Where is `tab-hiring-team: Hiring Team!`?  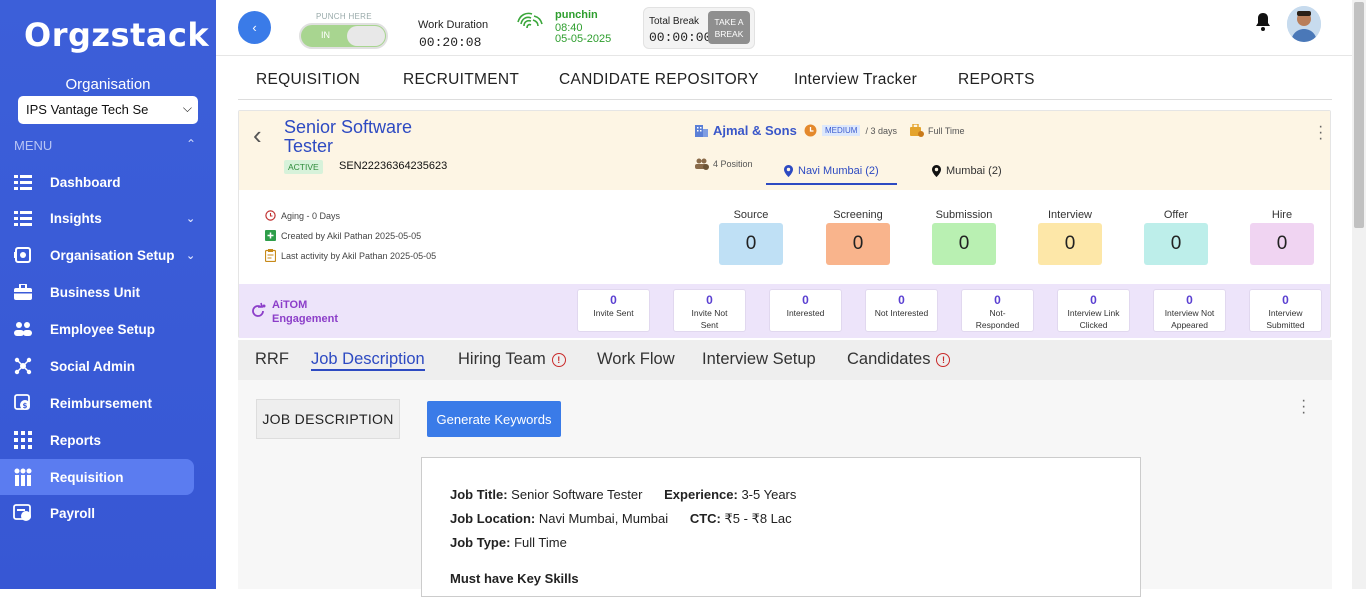
tab-hiring-team: Hiring Team! is located at coordinates (512, 359).